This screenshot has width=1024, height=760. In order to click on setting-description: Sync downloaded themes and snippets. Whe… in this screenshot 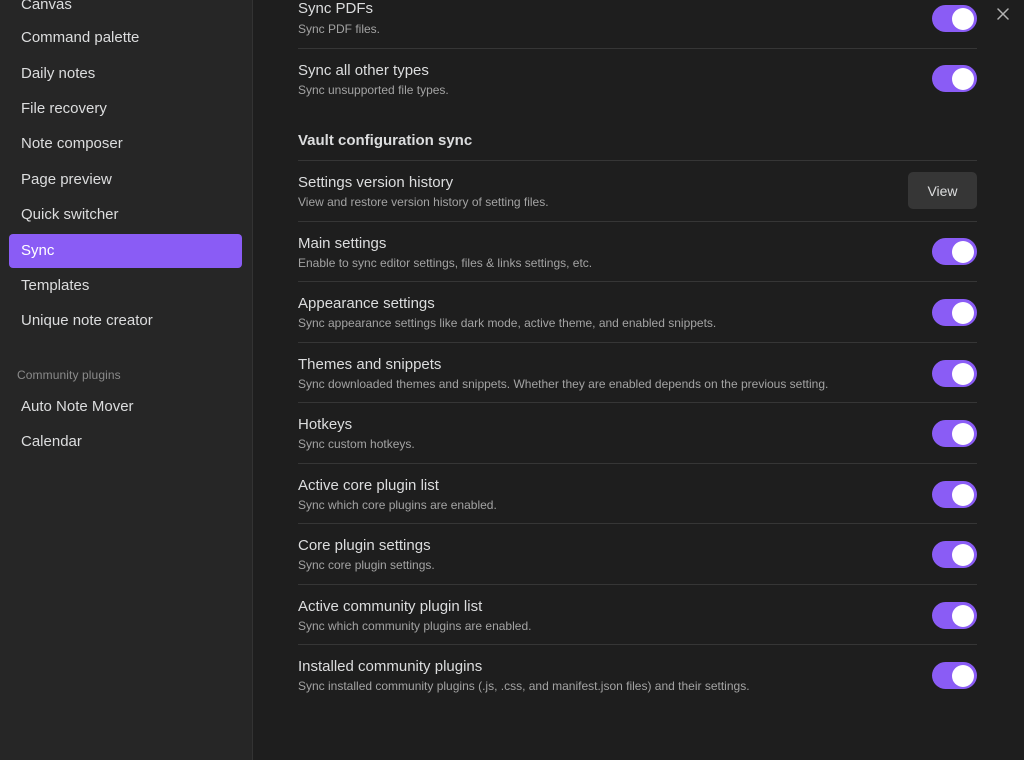, I will do `click(563, 384)`.